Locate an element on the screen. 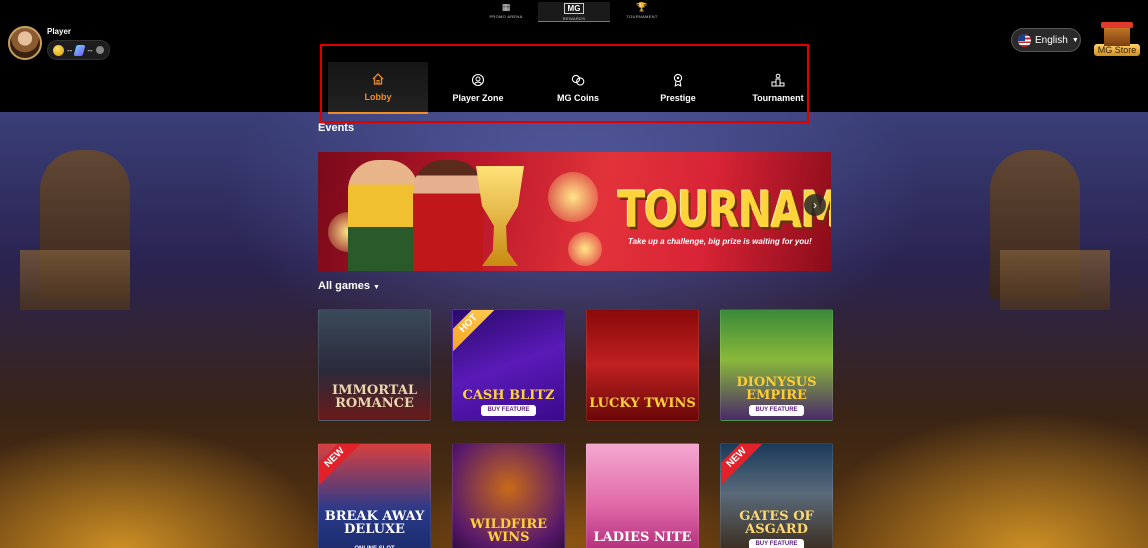 Image resolution: width=1148 pixels, height=548 pixels. mg-logo-icon: MG is located at coordinates (574, 8).